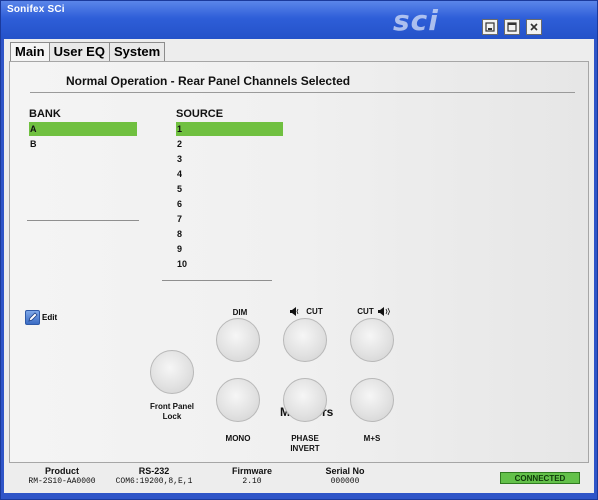 The width and height of the screenshot is (598, 500). I want to click on speaker-right-icon, so click(383, 311).